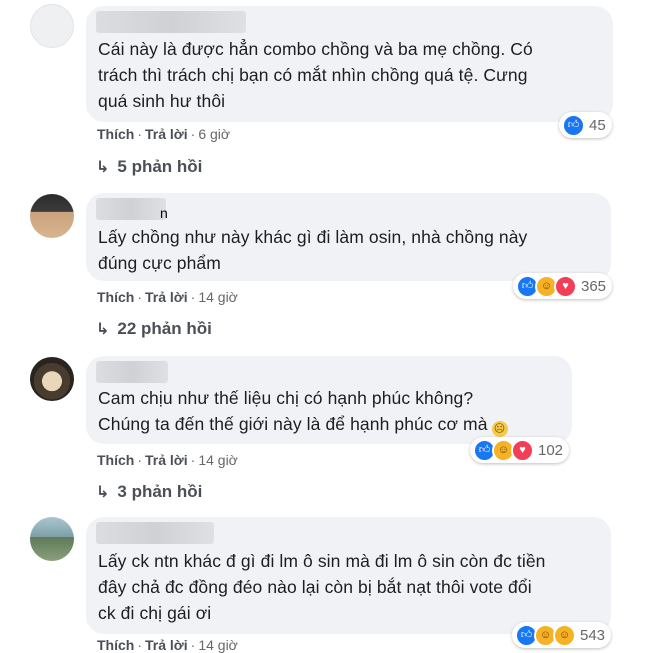 The image size is (660, 653). I want to click on comment-time: 6 giờ, so click(214, 134).